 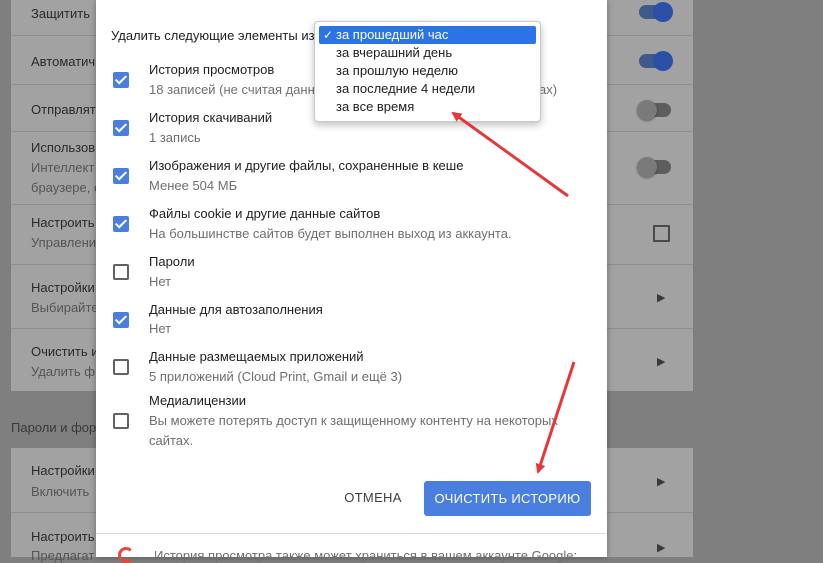 I want to click on arrow-to-clear-button, so click(x=555, y=417).